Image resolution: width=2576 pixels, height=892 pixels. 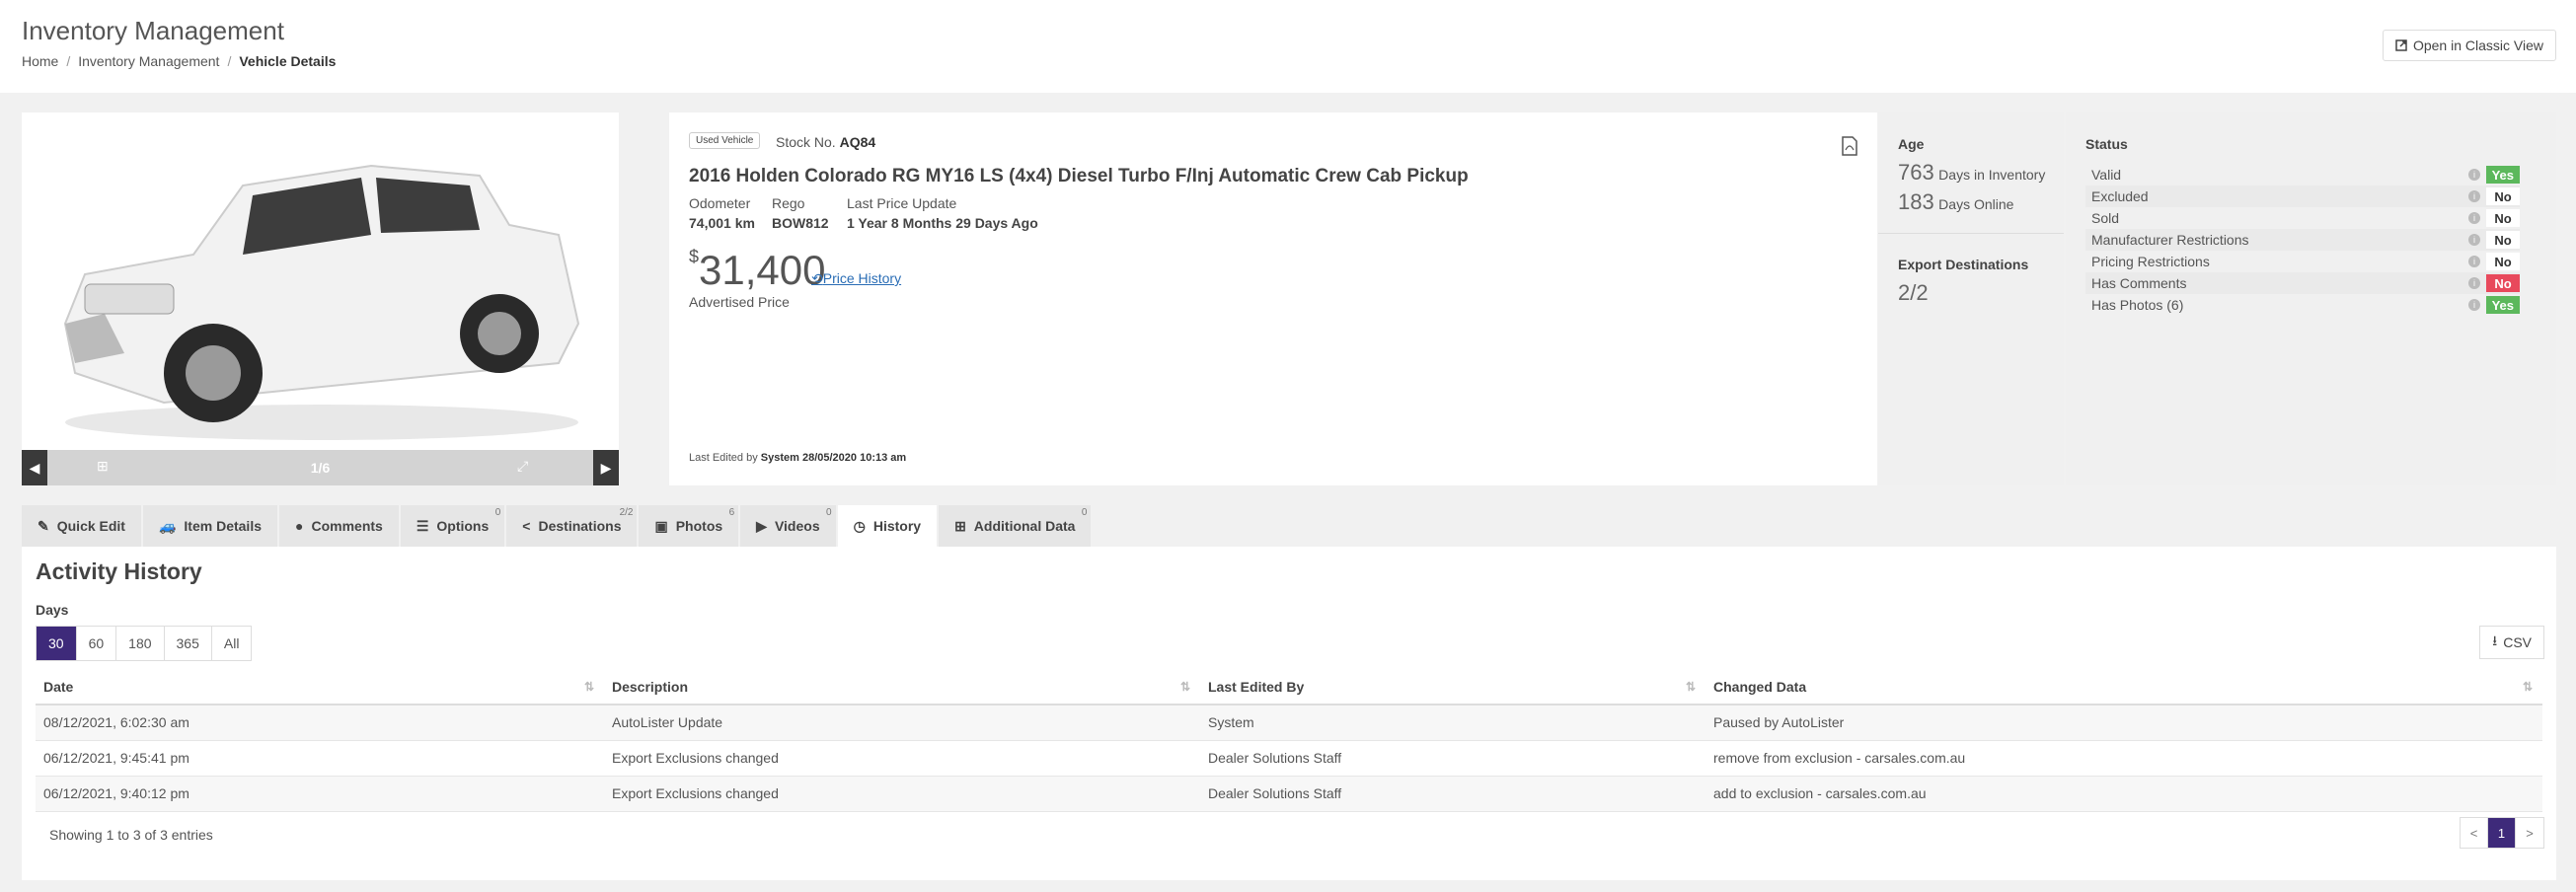 I want to click on external-link-icon, so click(x=2401, y=45).